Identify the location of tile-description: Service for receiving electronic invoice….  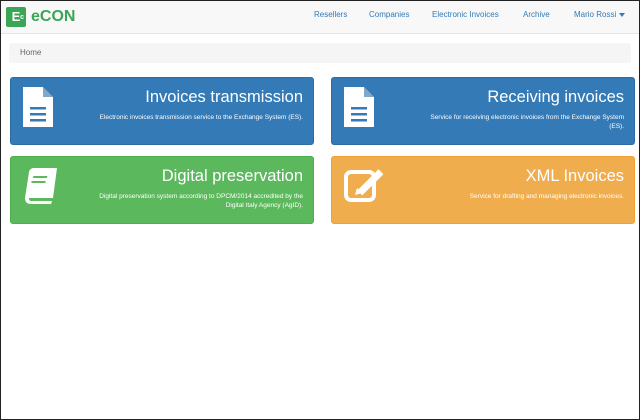
(527, 122).